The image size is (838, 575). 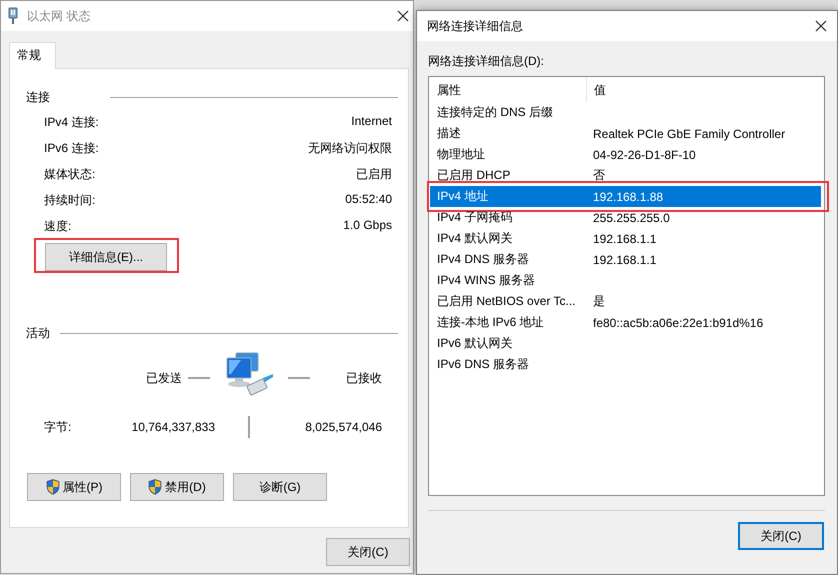 What do you see at coordinates (474, 175) in the screenshot?
I see `property-cell-text: 已启用 DHCP` at bounding box center [474, 175].